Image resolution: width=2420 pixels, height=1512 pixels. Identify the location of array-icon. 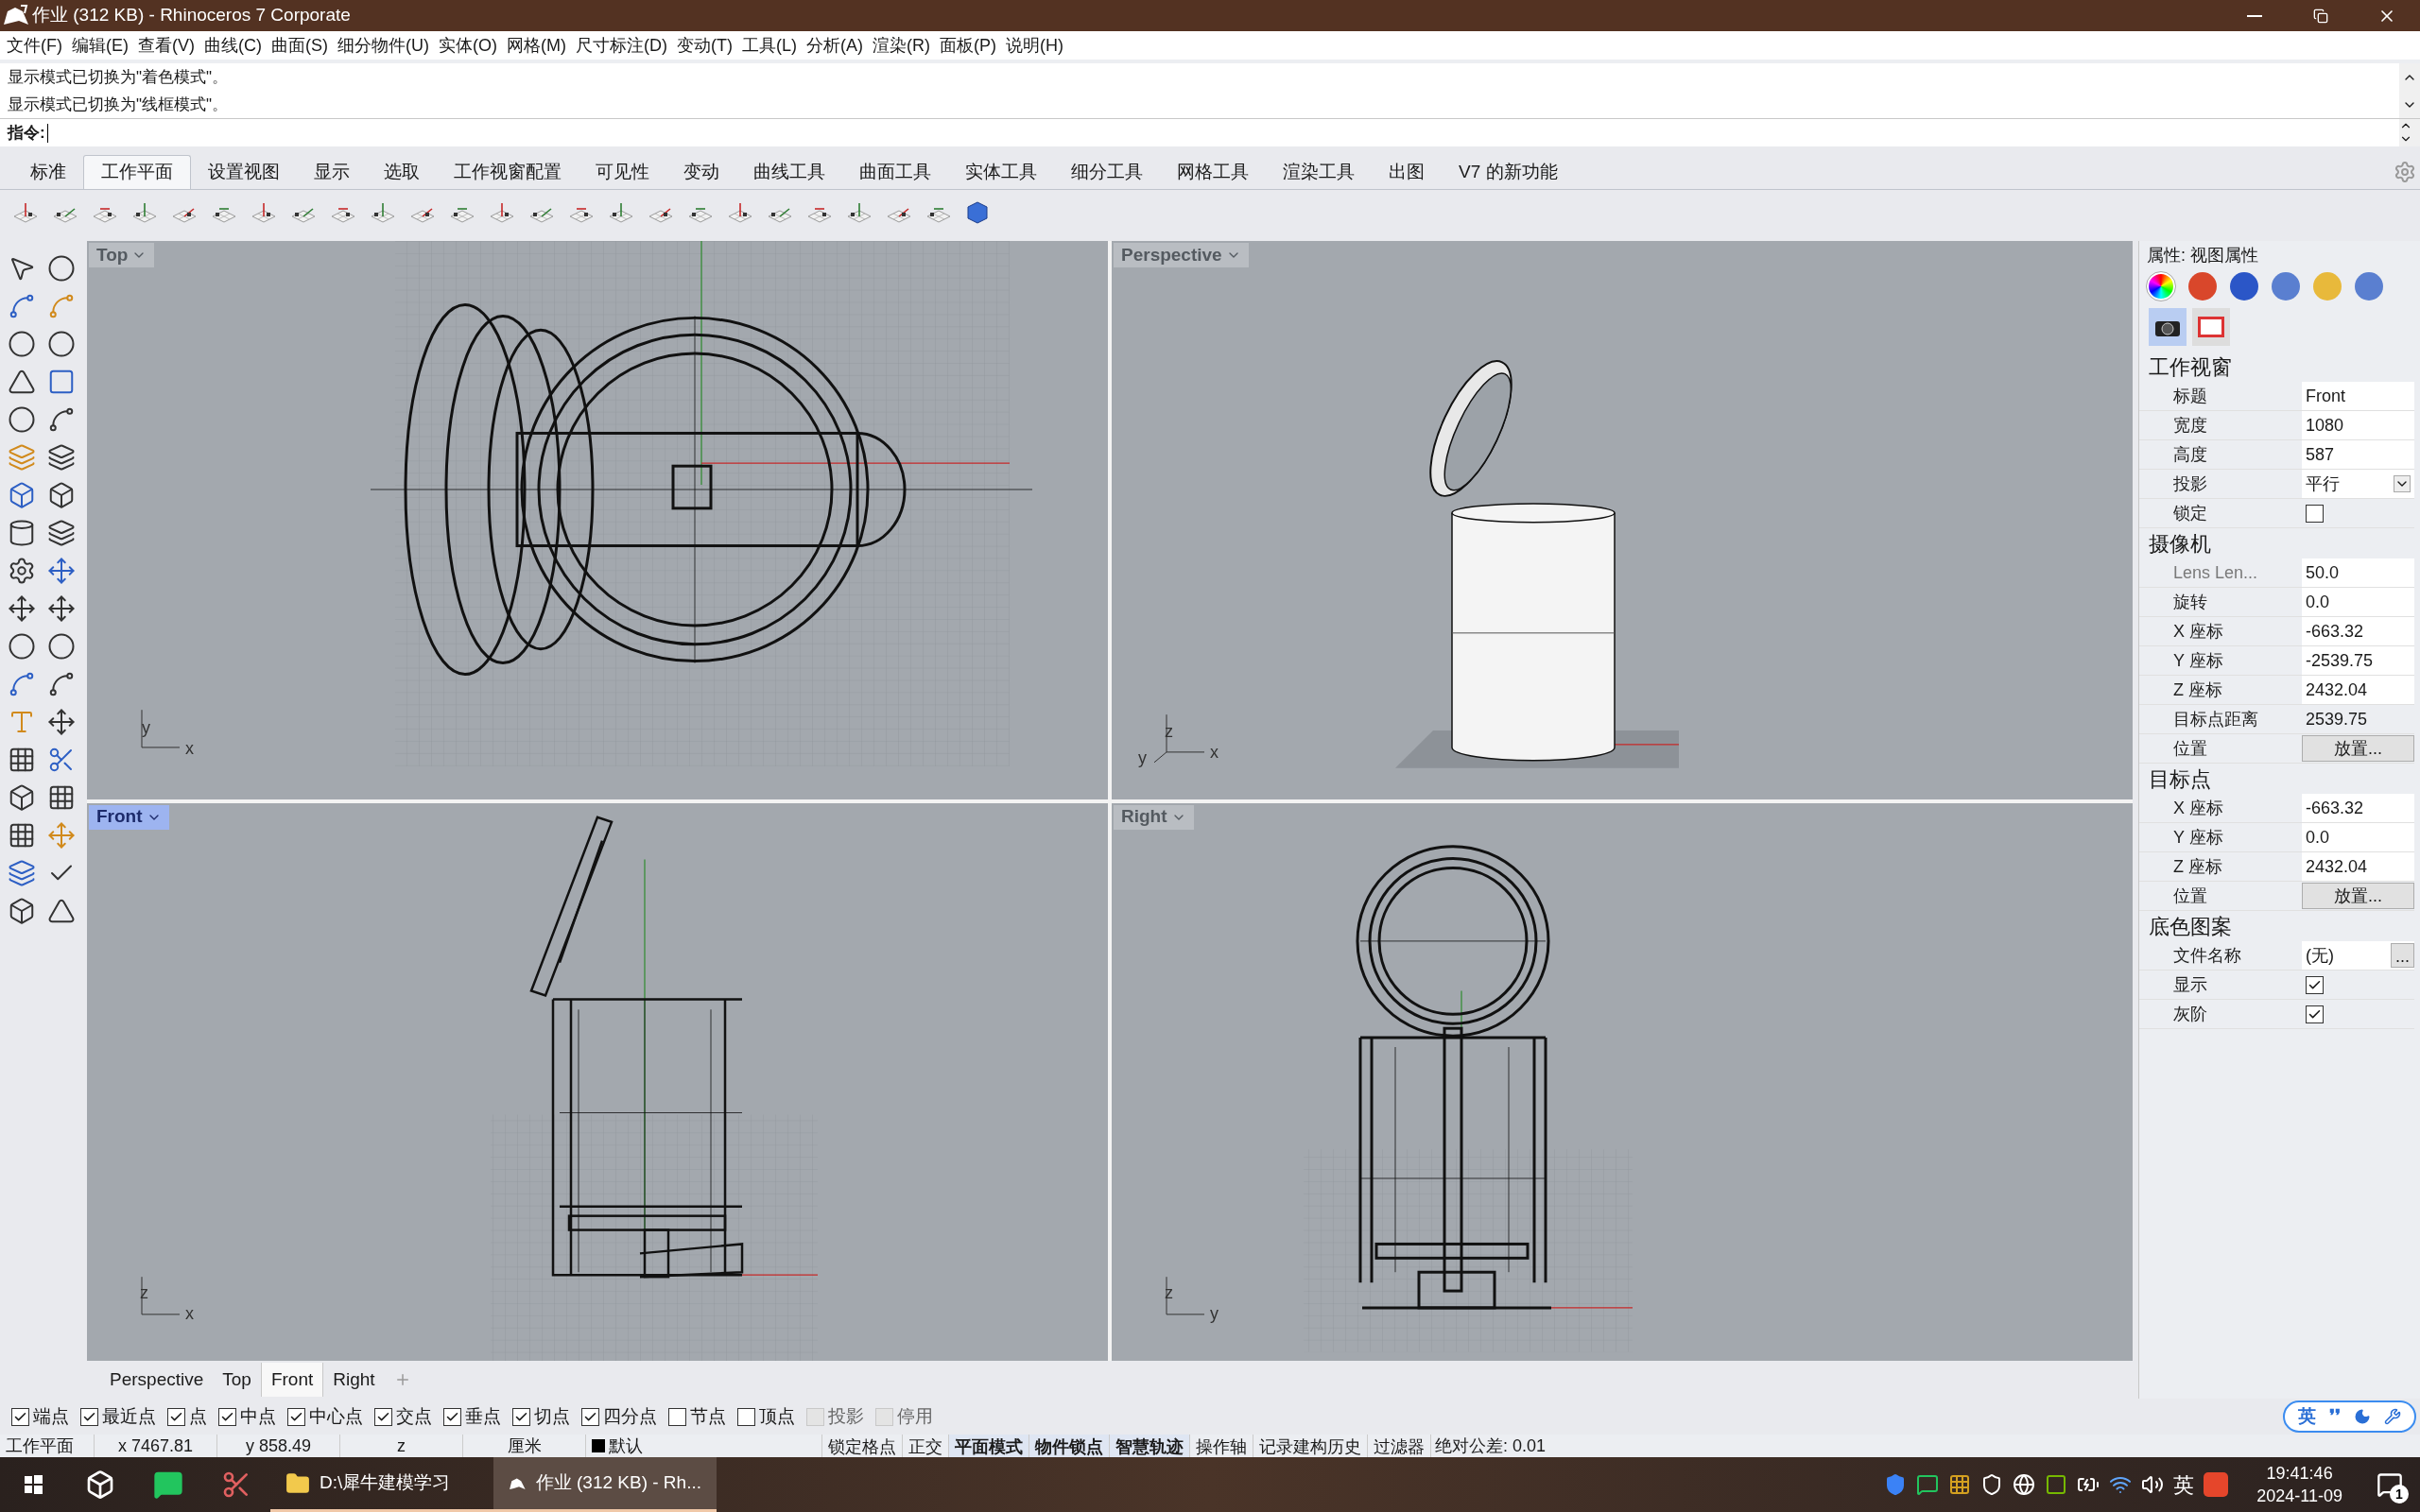
(22, 760).